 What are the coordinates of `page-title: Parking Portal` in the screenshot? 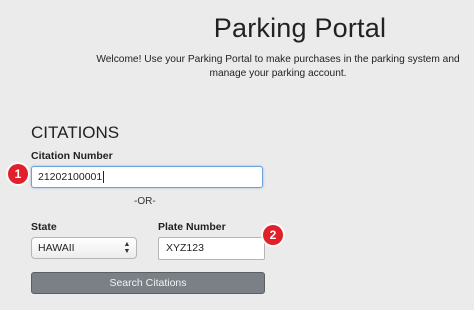 It's located at (300, 28).